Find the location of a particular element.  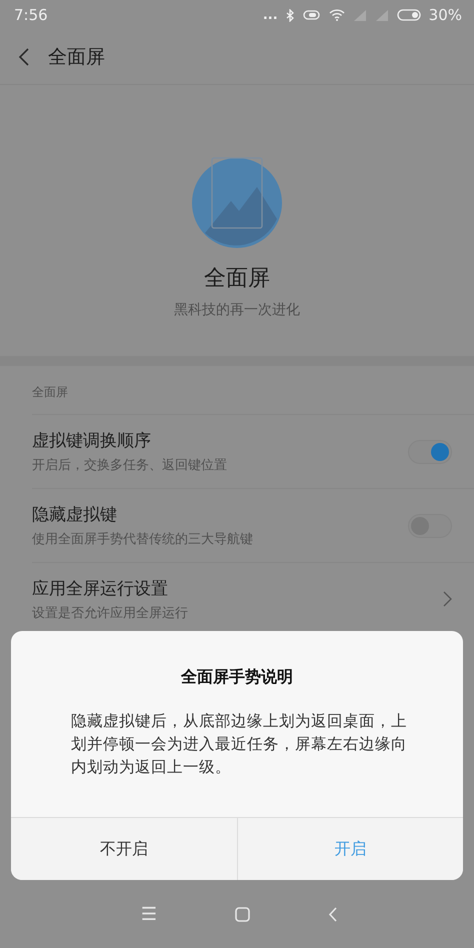

dialog-title: 全面屏手势说明 is located at coordinates (237, 677).